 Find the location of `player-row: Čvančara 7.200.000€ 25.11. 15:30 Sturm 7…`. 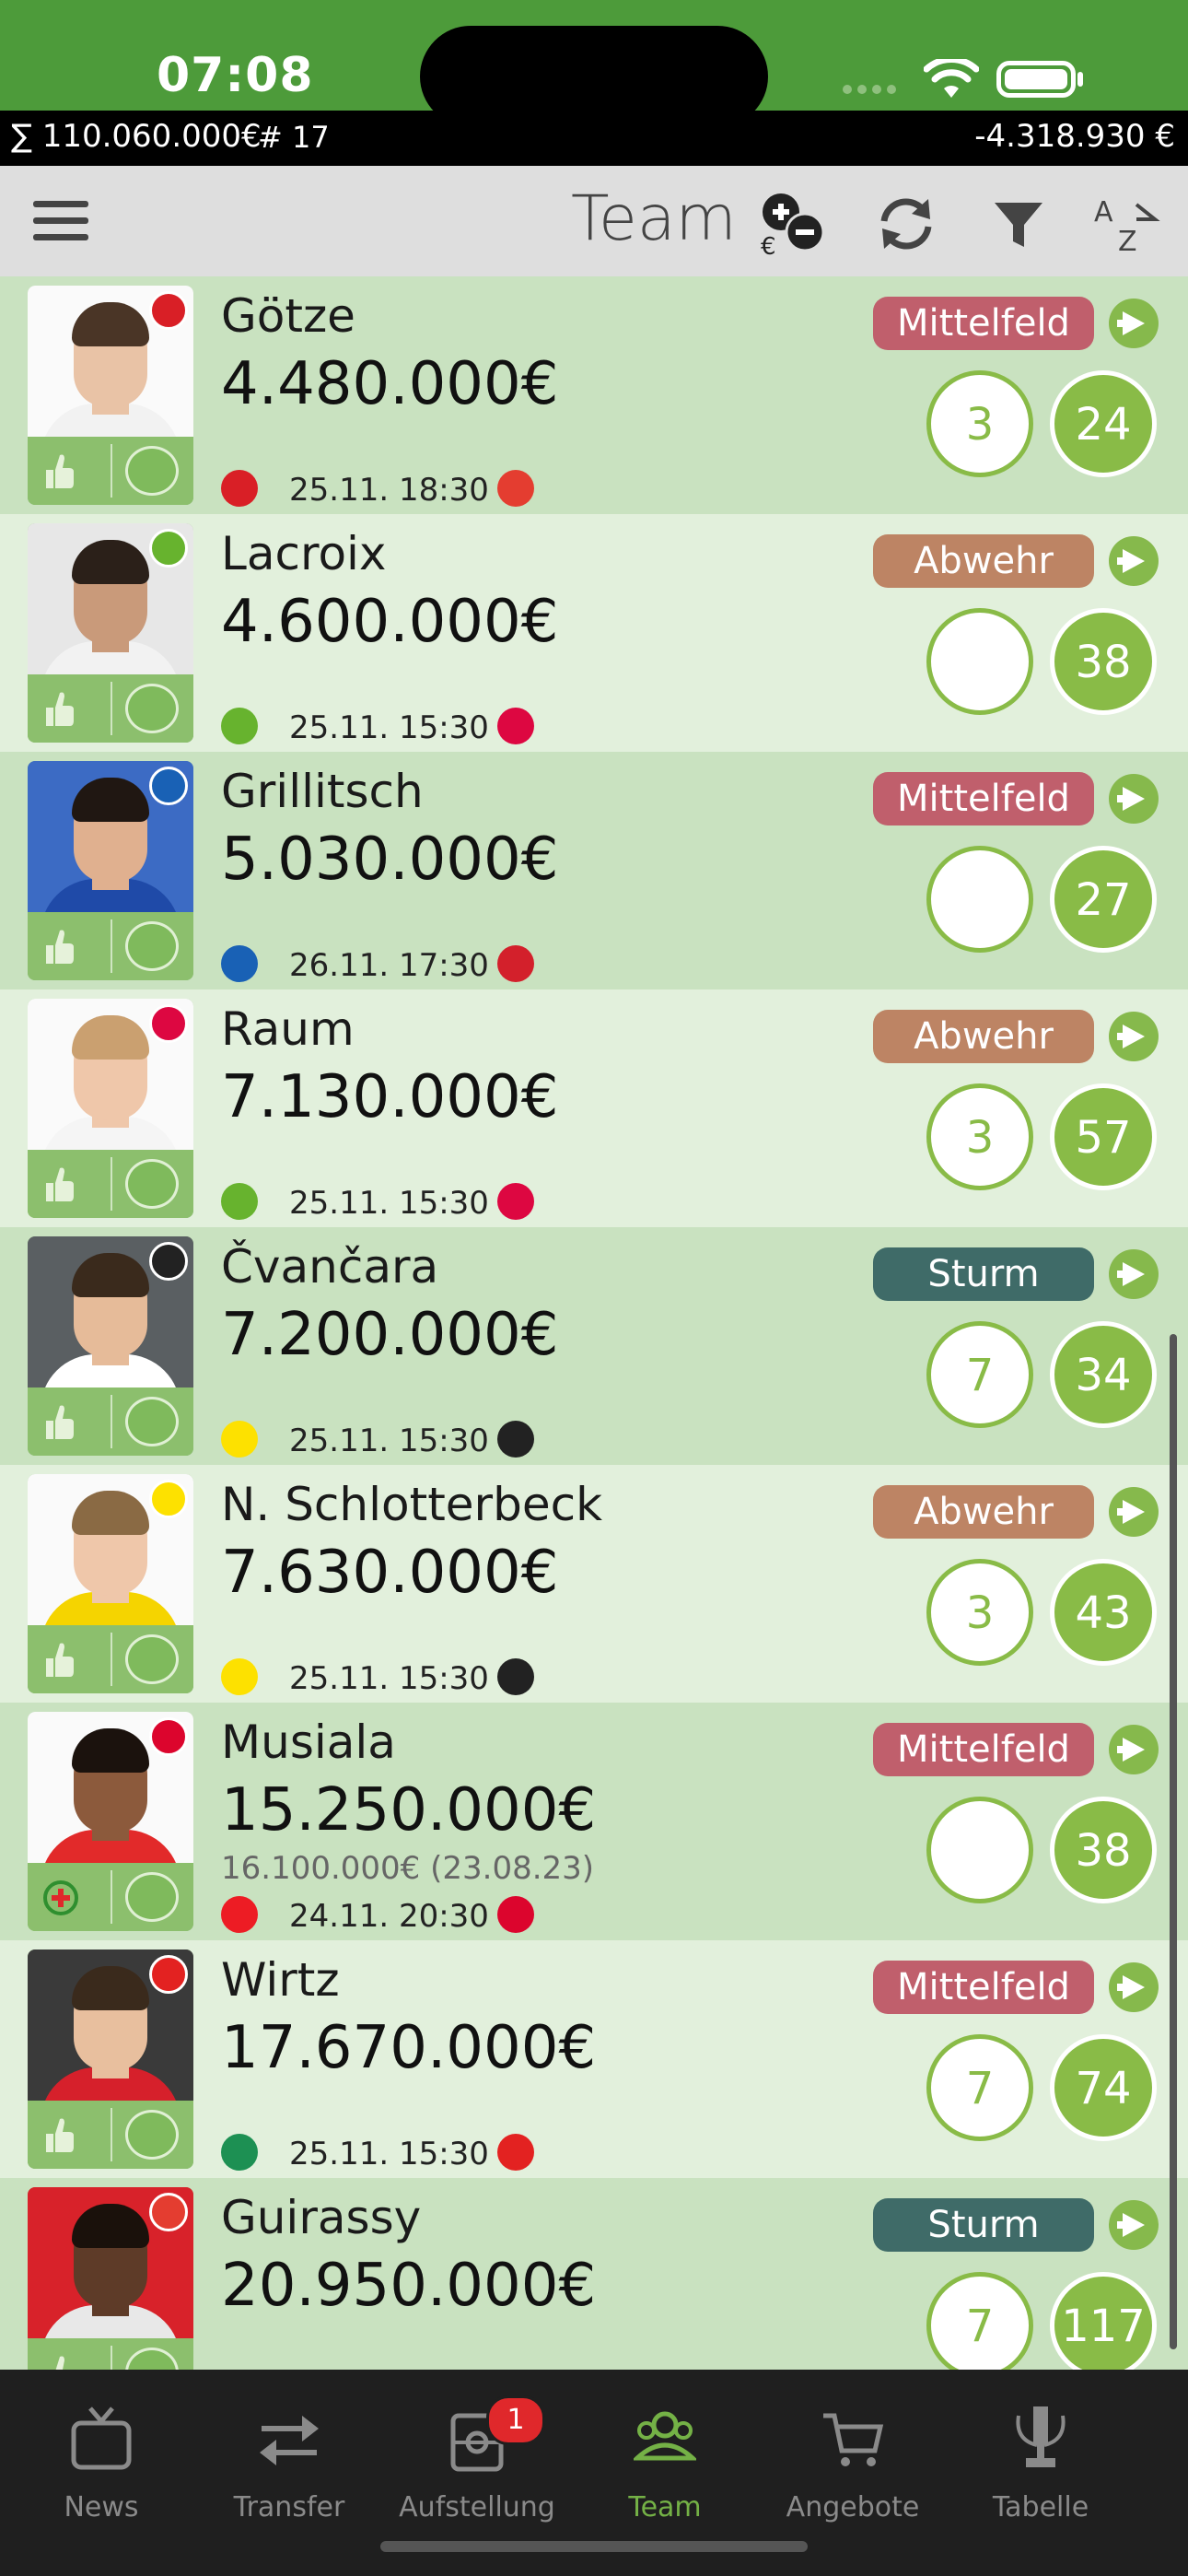

player-row: Čvančara 7.200.000€ 25.11. 15:30 Sturm 7… is located at coordinates (594, 1346).